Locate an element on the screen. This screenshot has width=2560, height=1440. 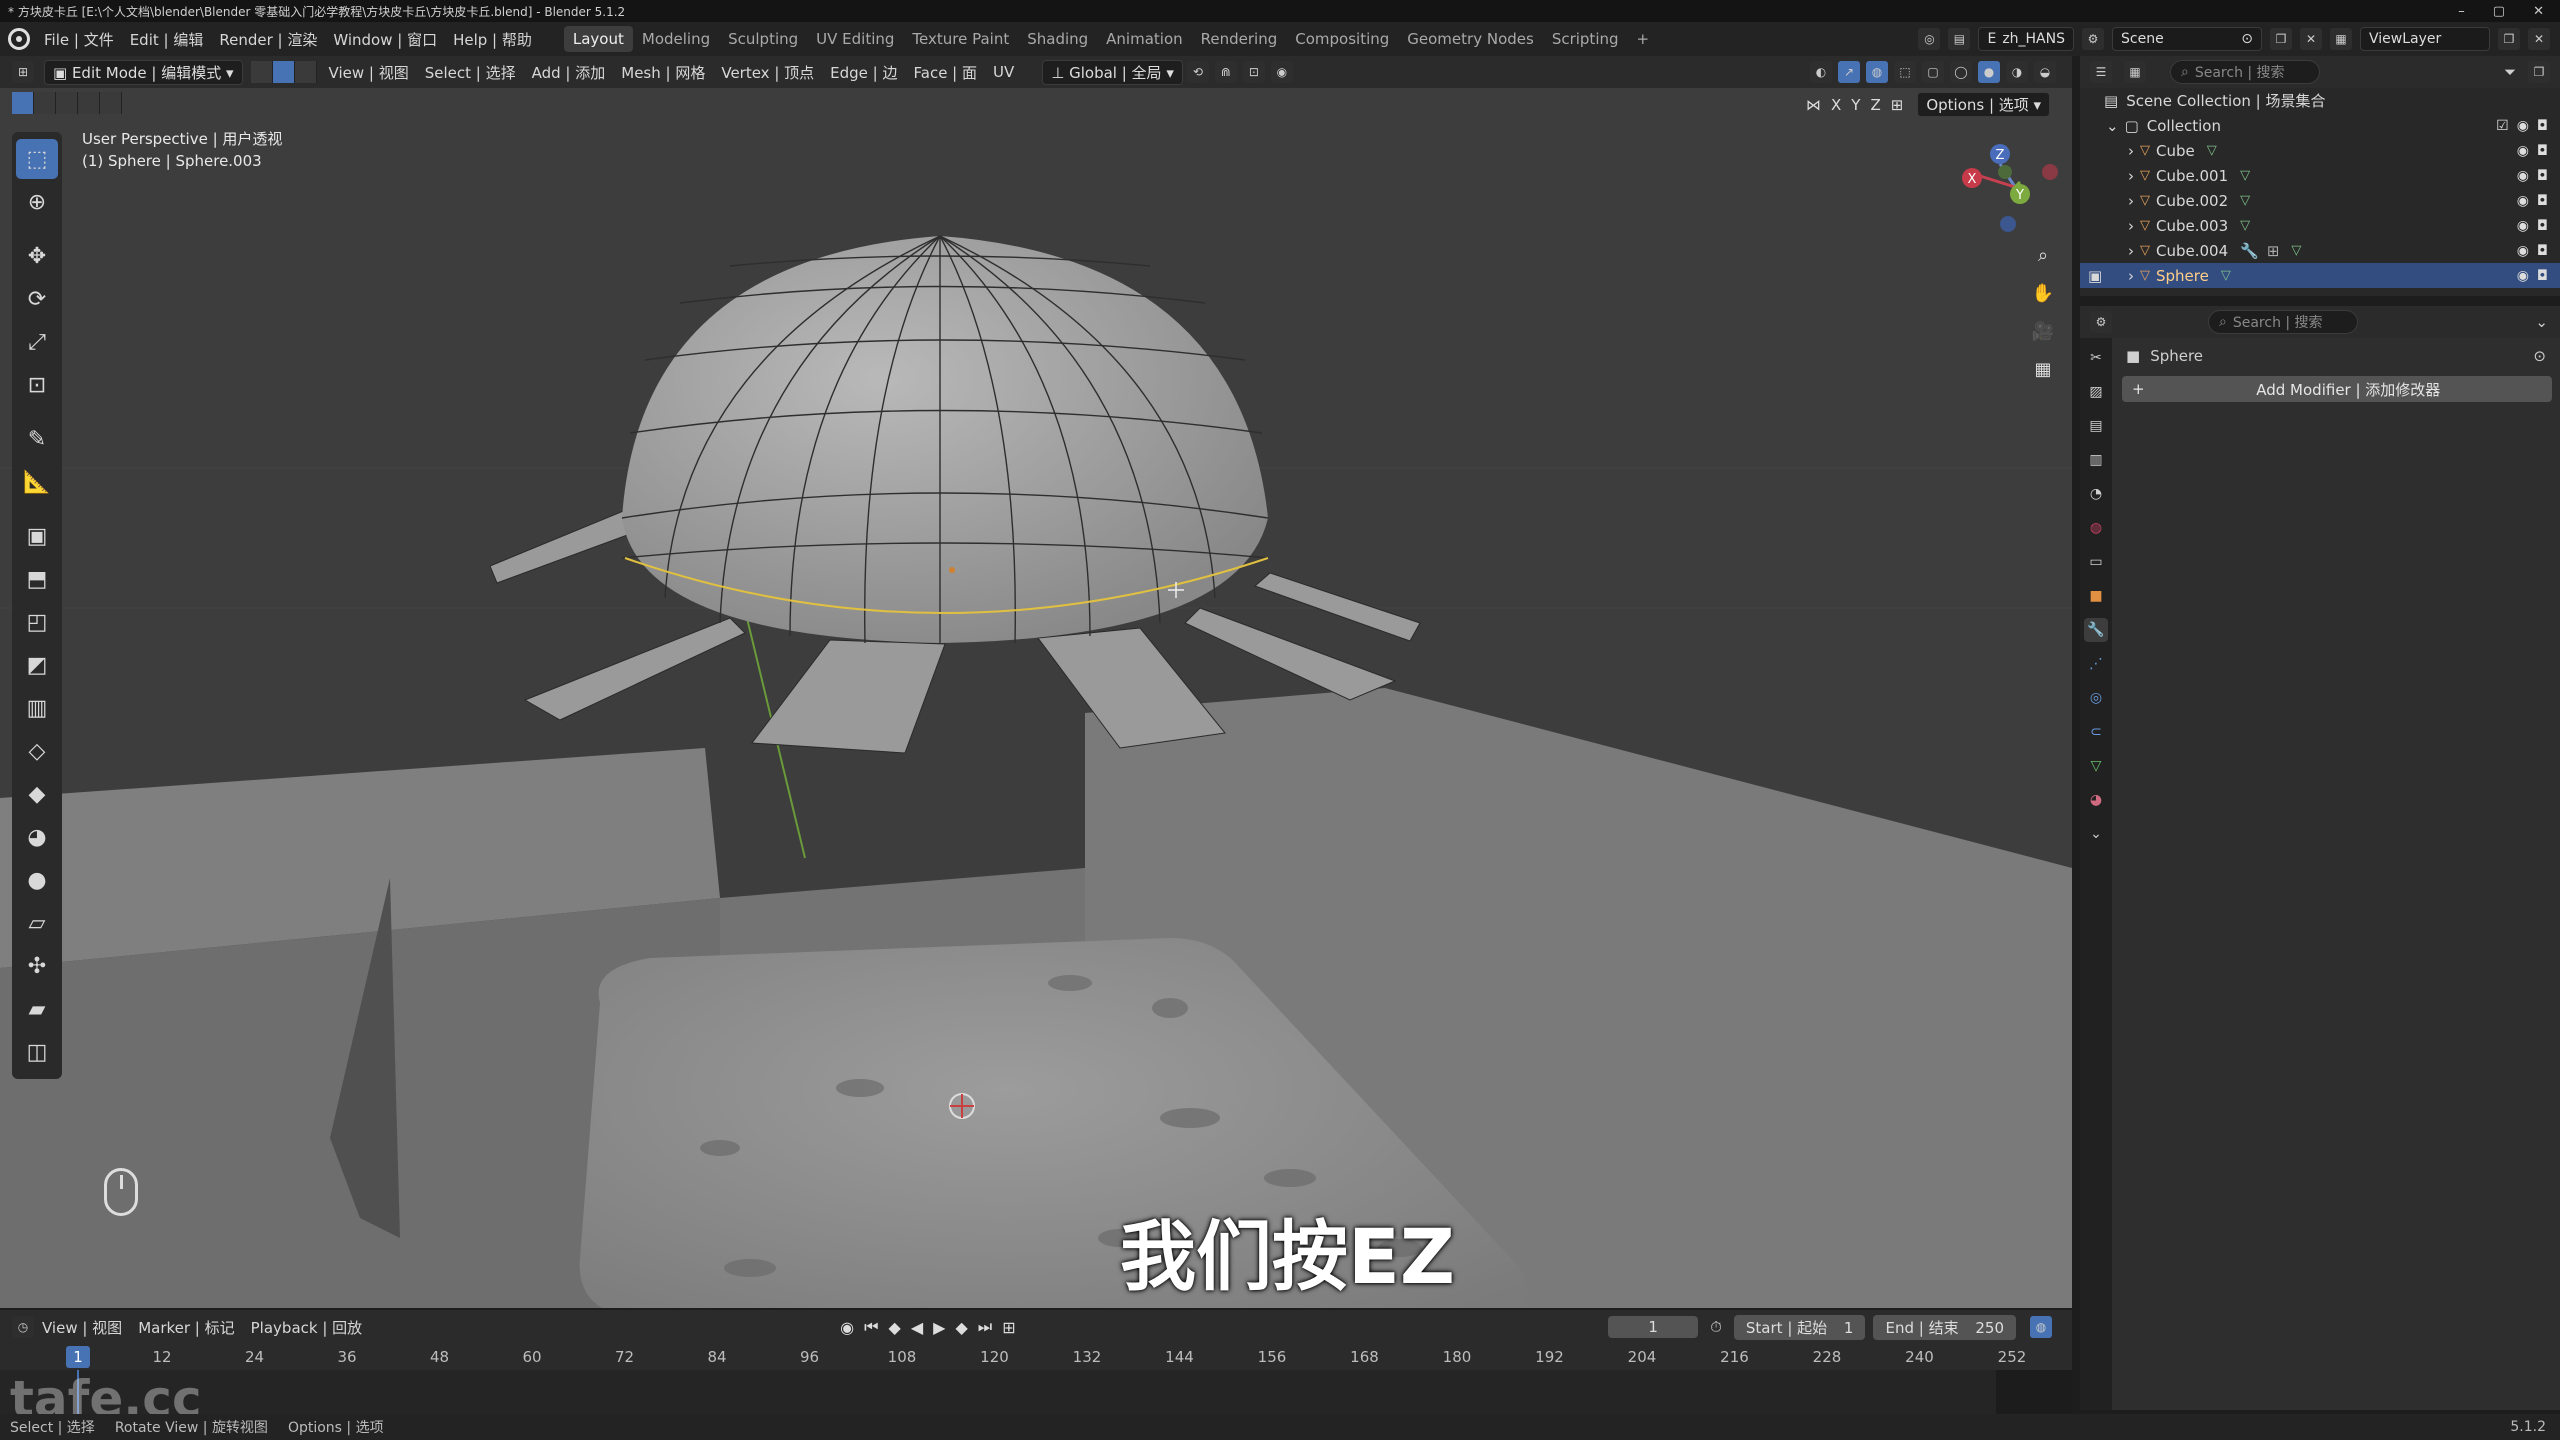
proportional-editing-icon: ◉ is located at coordinates (1281, 72).